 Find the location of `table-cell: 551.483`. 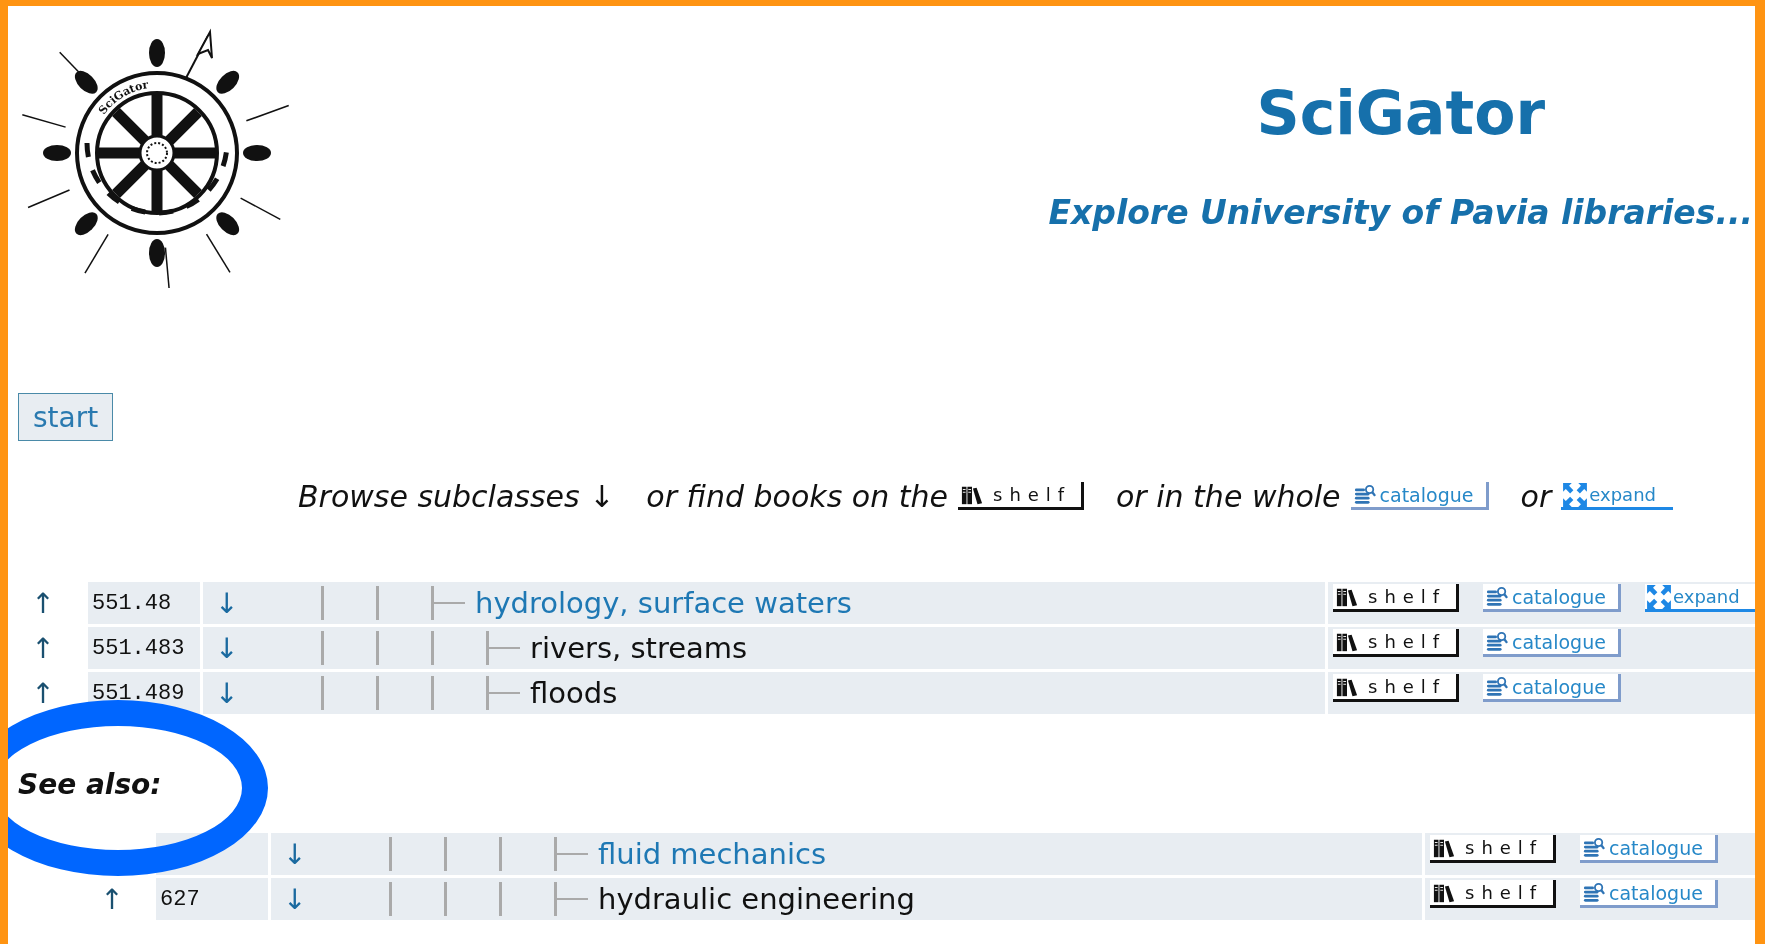

table-cell: 551.483 is located at coordinates (144, 648).